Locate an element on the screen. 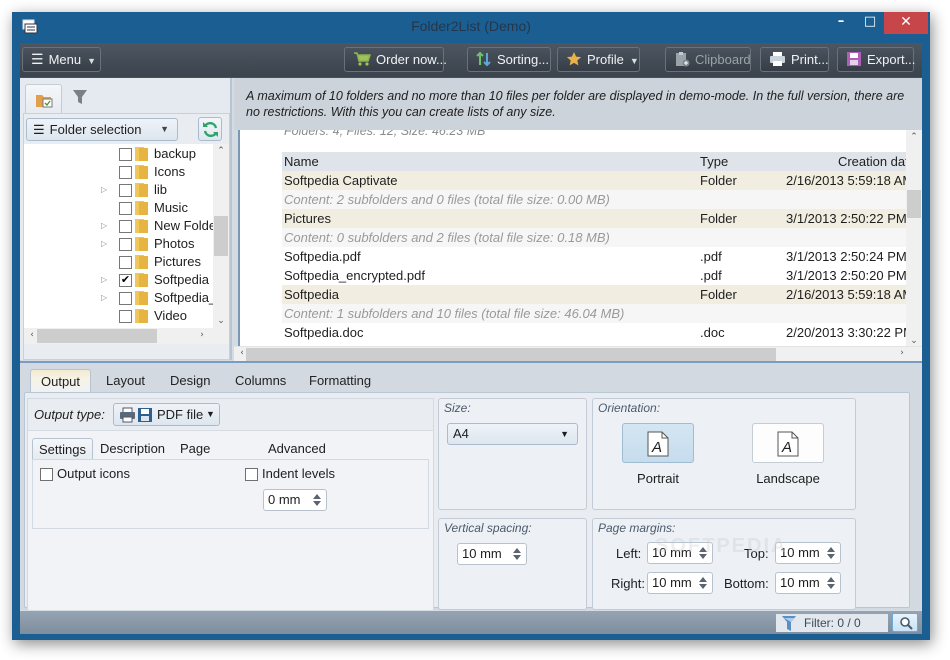  tree-item: Pictures is located at coordinates (118, 262).